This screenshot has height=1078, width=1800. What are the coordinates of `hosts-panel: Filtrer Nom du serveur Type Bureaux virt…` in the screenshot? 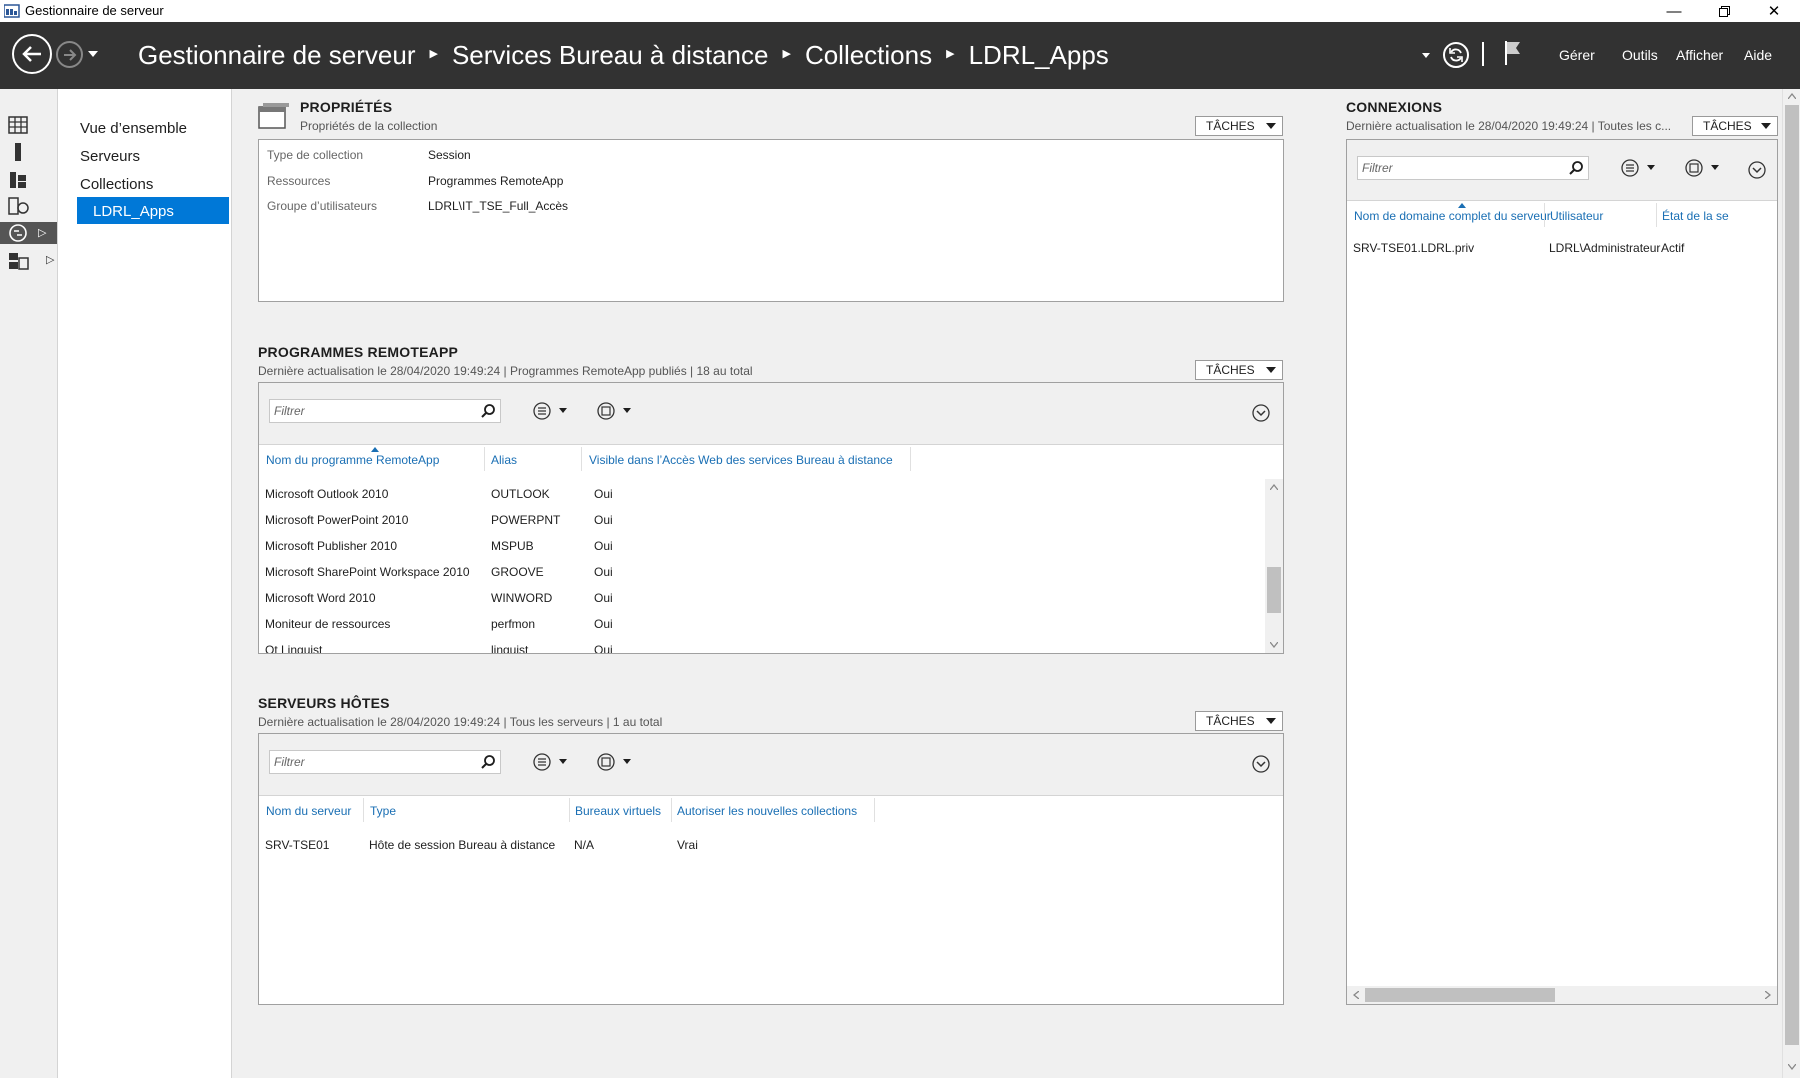 It's located at (771, 869).